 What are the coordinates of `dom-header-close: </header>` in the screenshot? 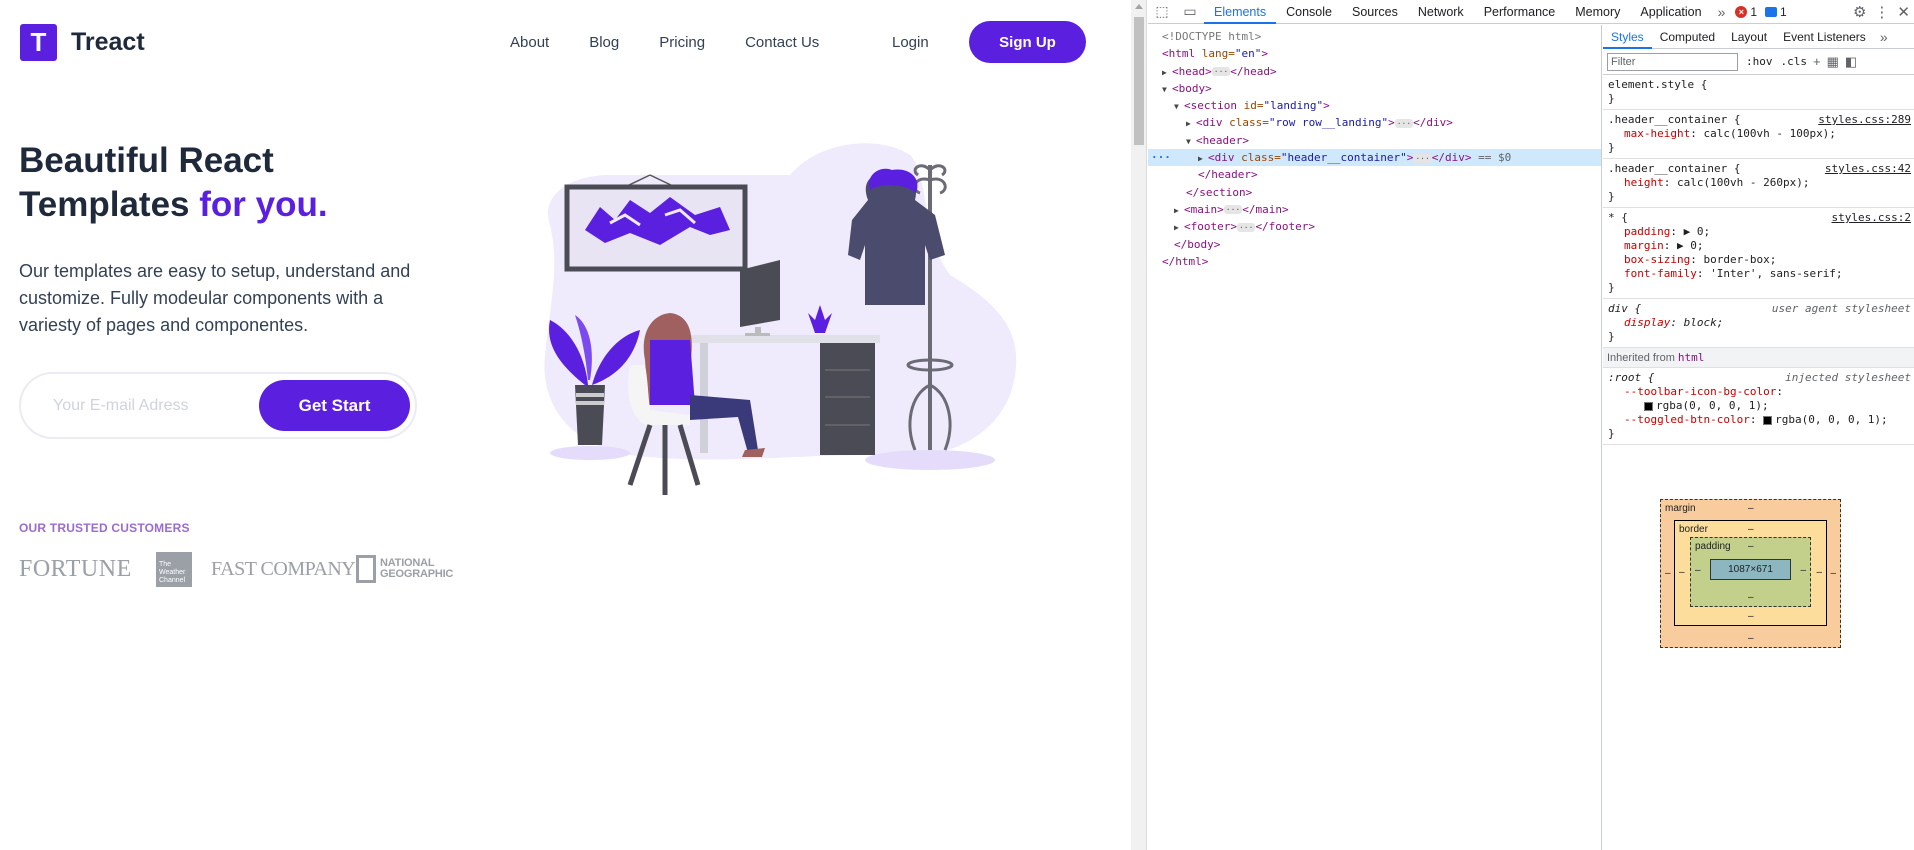 It's located at (1374, 174).